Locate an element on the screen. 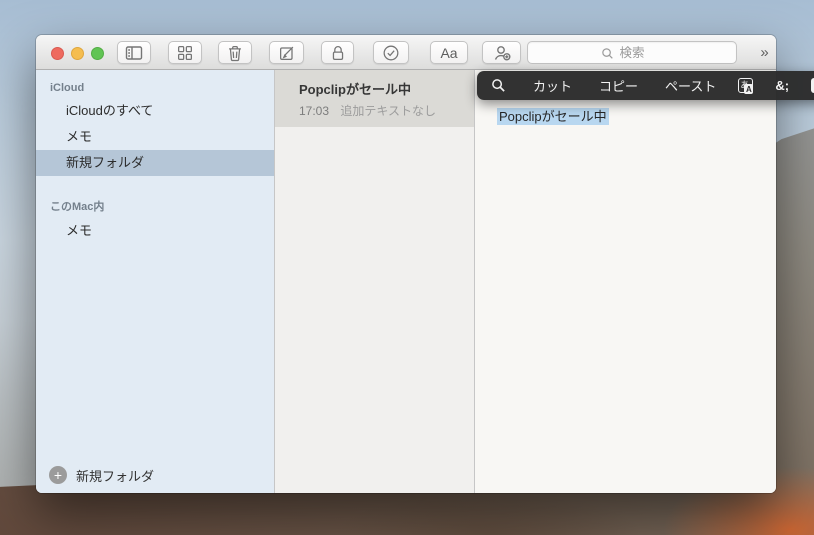  compose-icon is located at coordinates (286, 53).